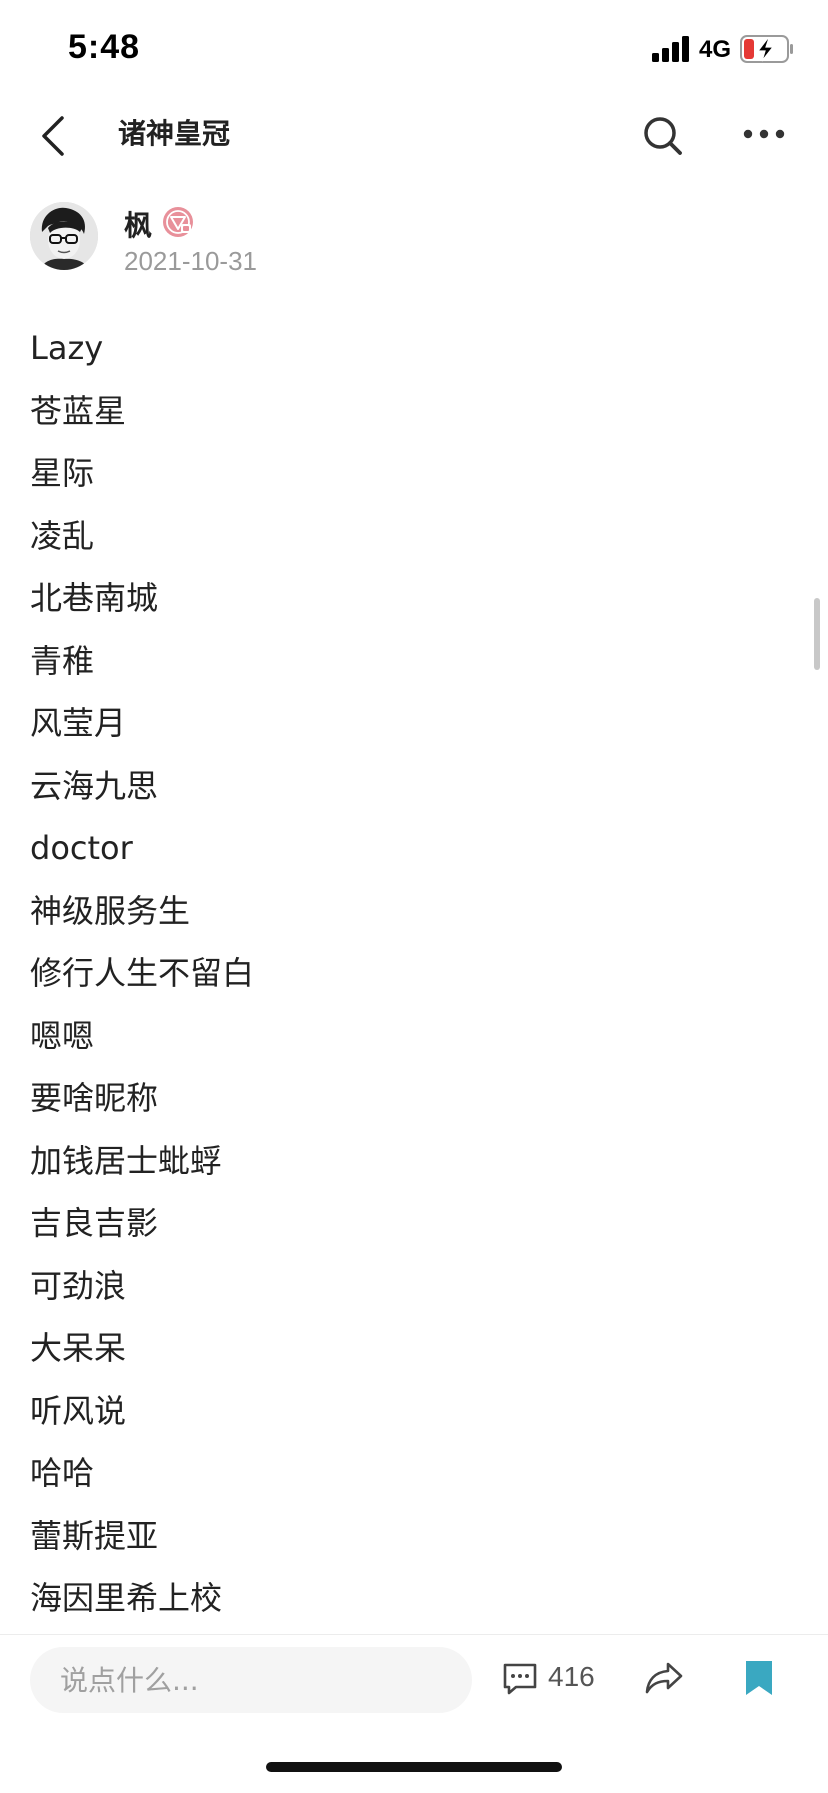  I want to click on comment-icon, so click(520, 1679).